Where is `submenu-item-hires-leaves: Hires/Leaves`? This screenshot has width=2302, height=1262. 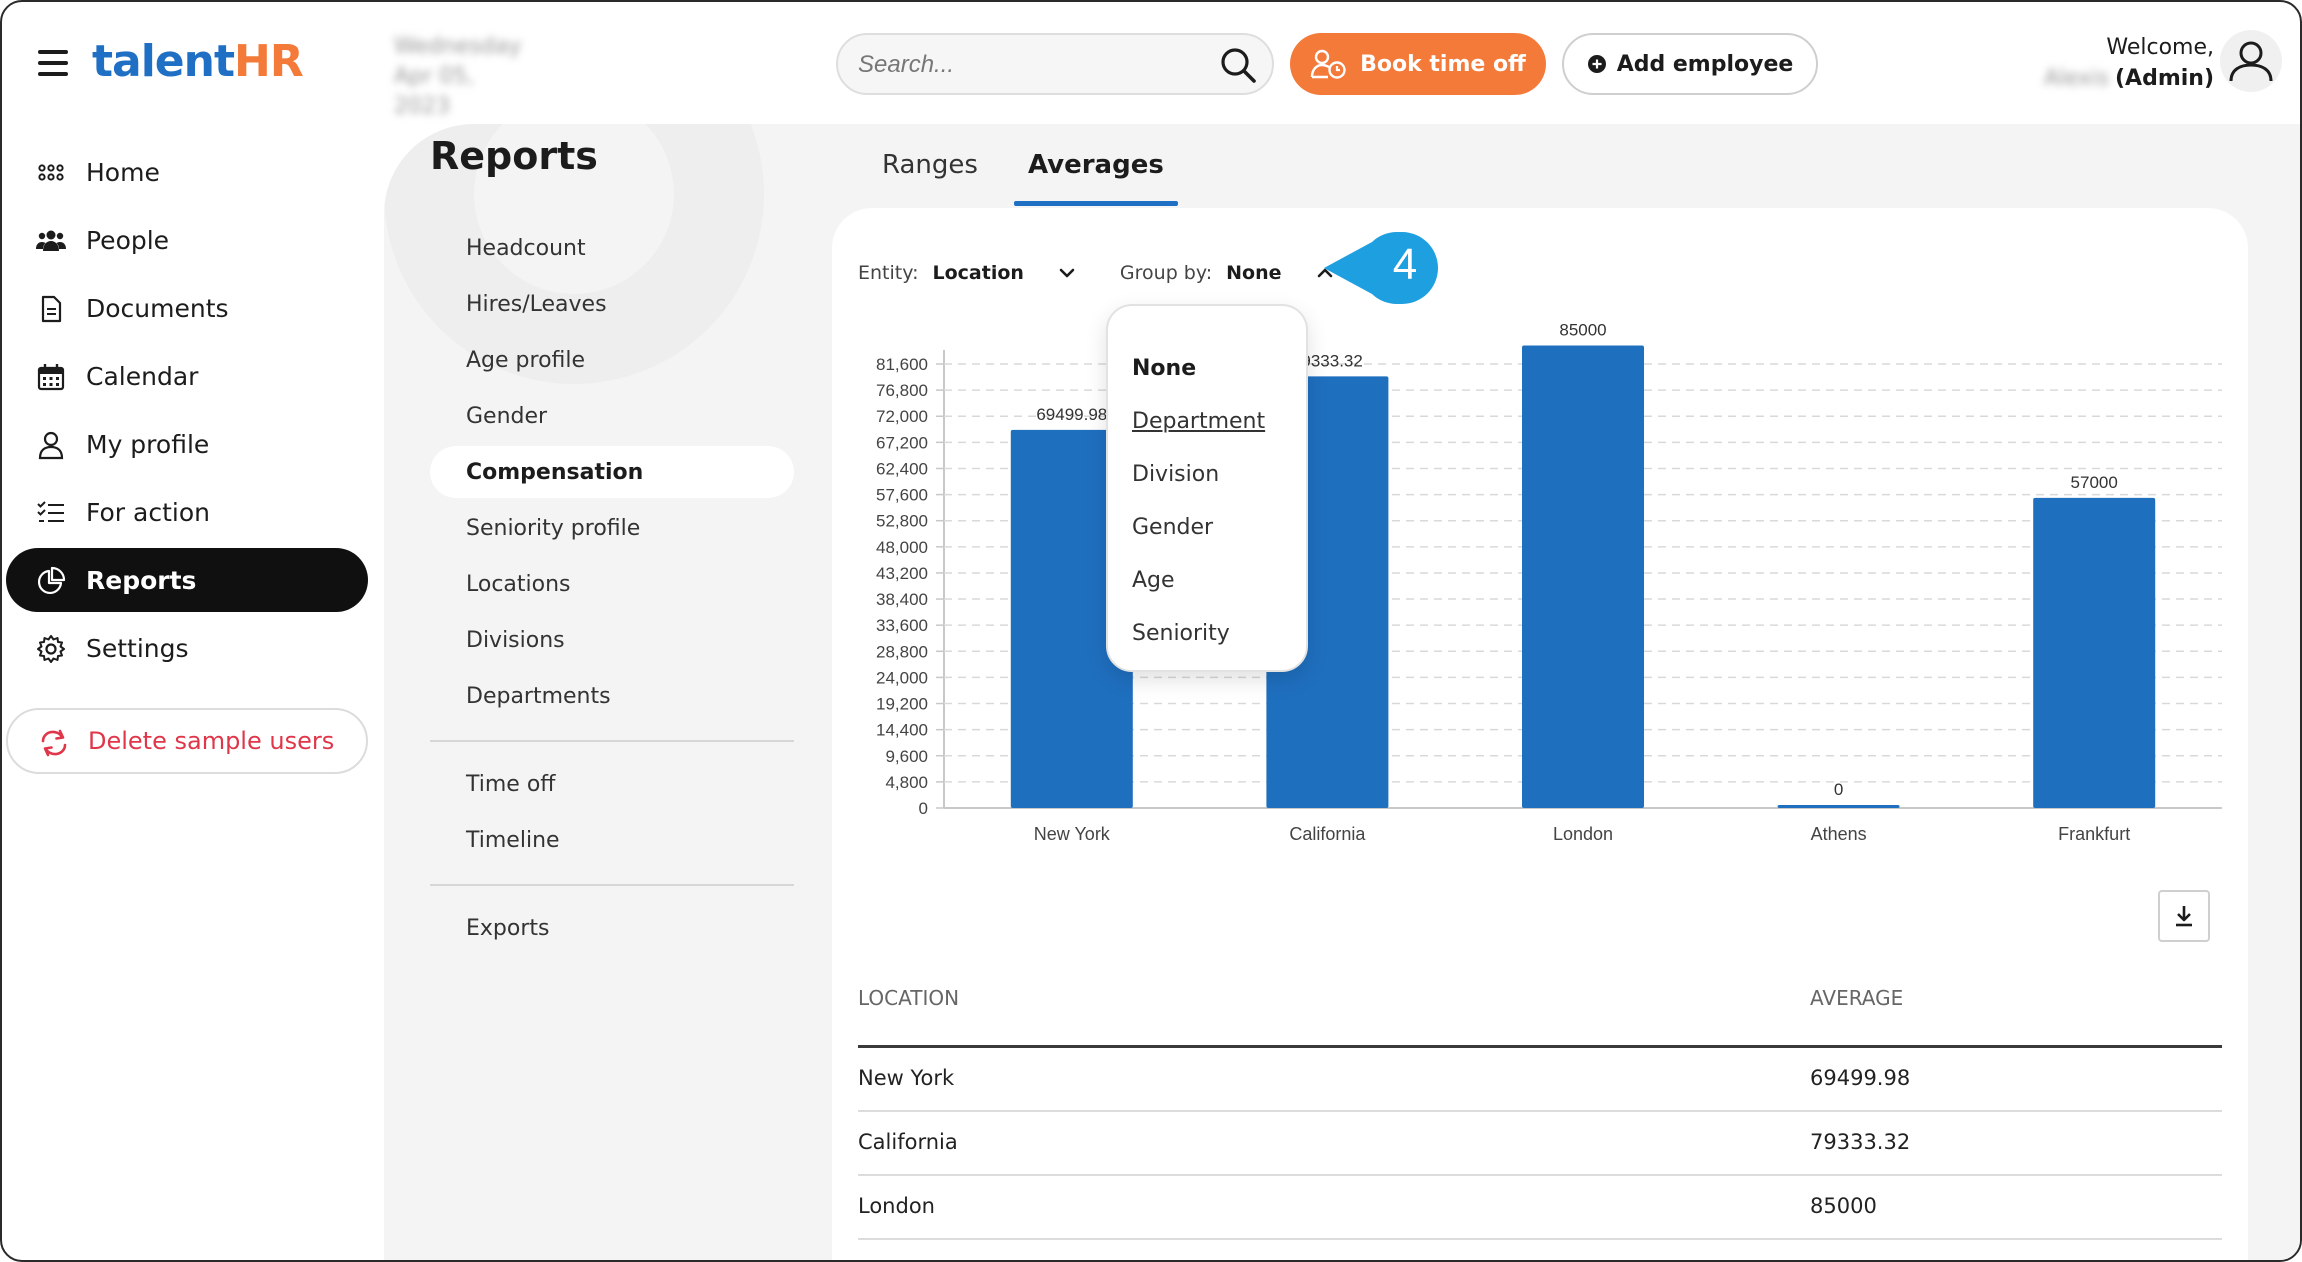 submenu-item-hires-leaves: Hires/Leaves is located at coordinates (612, 304).